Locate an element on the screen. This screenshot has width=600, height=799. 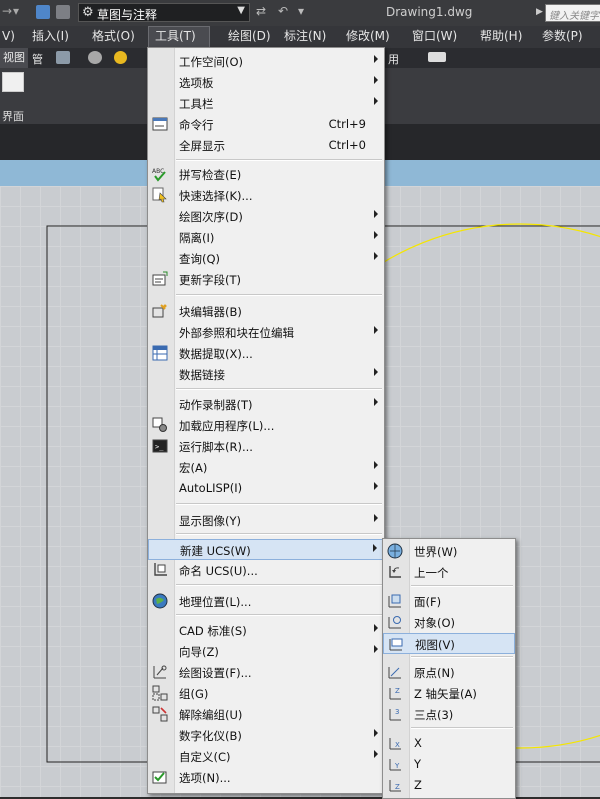
qa-caret-icon: ▾ is located at coordinates (301, 11).